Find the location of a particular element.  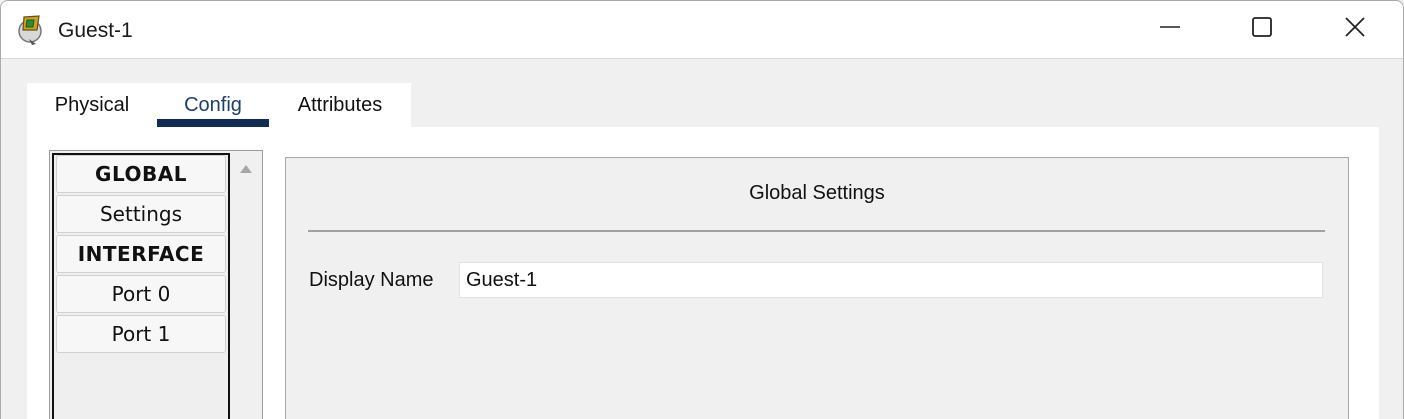

minimize-button is located at coordinates (1170, 29).